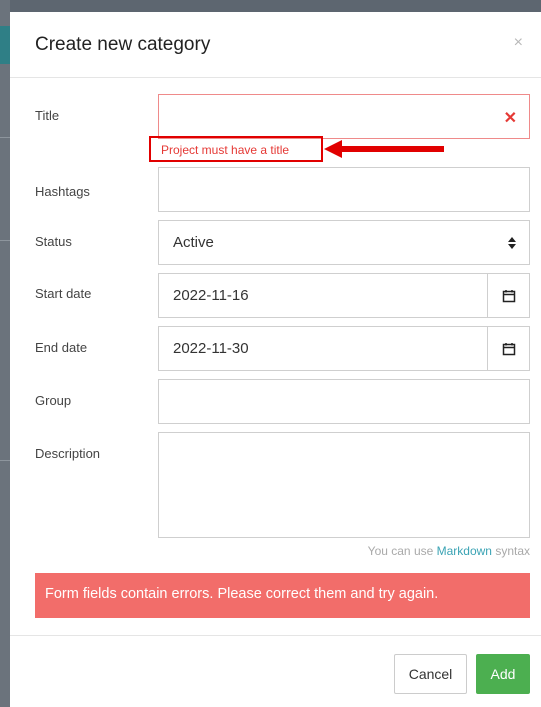 The height and width of the screenshot is (707, 541). What do you see at coordinates (193, 242) in the screenshot?
I see `status-select-value: Active` at bounding box center [193, 242].